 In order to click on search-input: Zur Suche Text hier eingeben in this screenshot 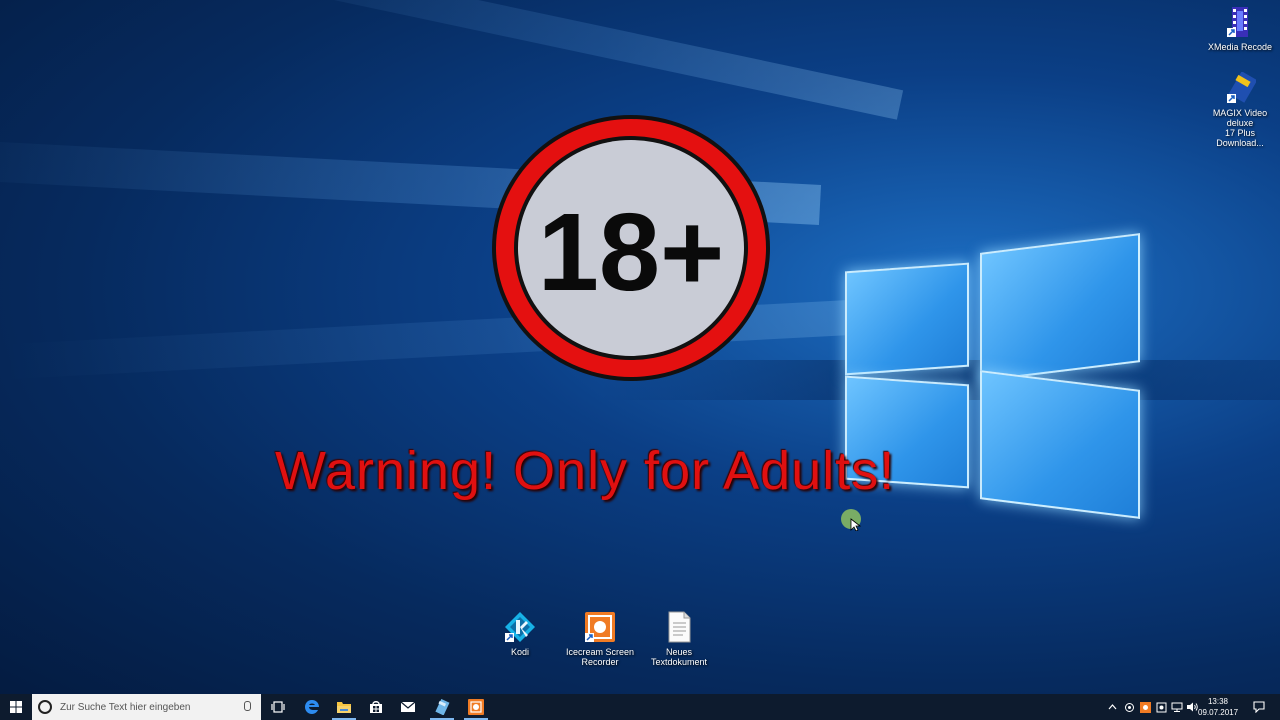, I will do `click(146, 707)`.